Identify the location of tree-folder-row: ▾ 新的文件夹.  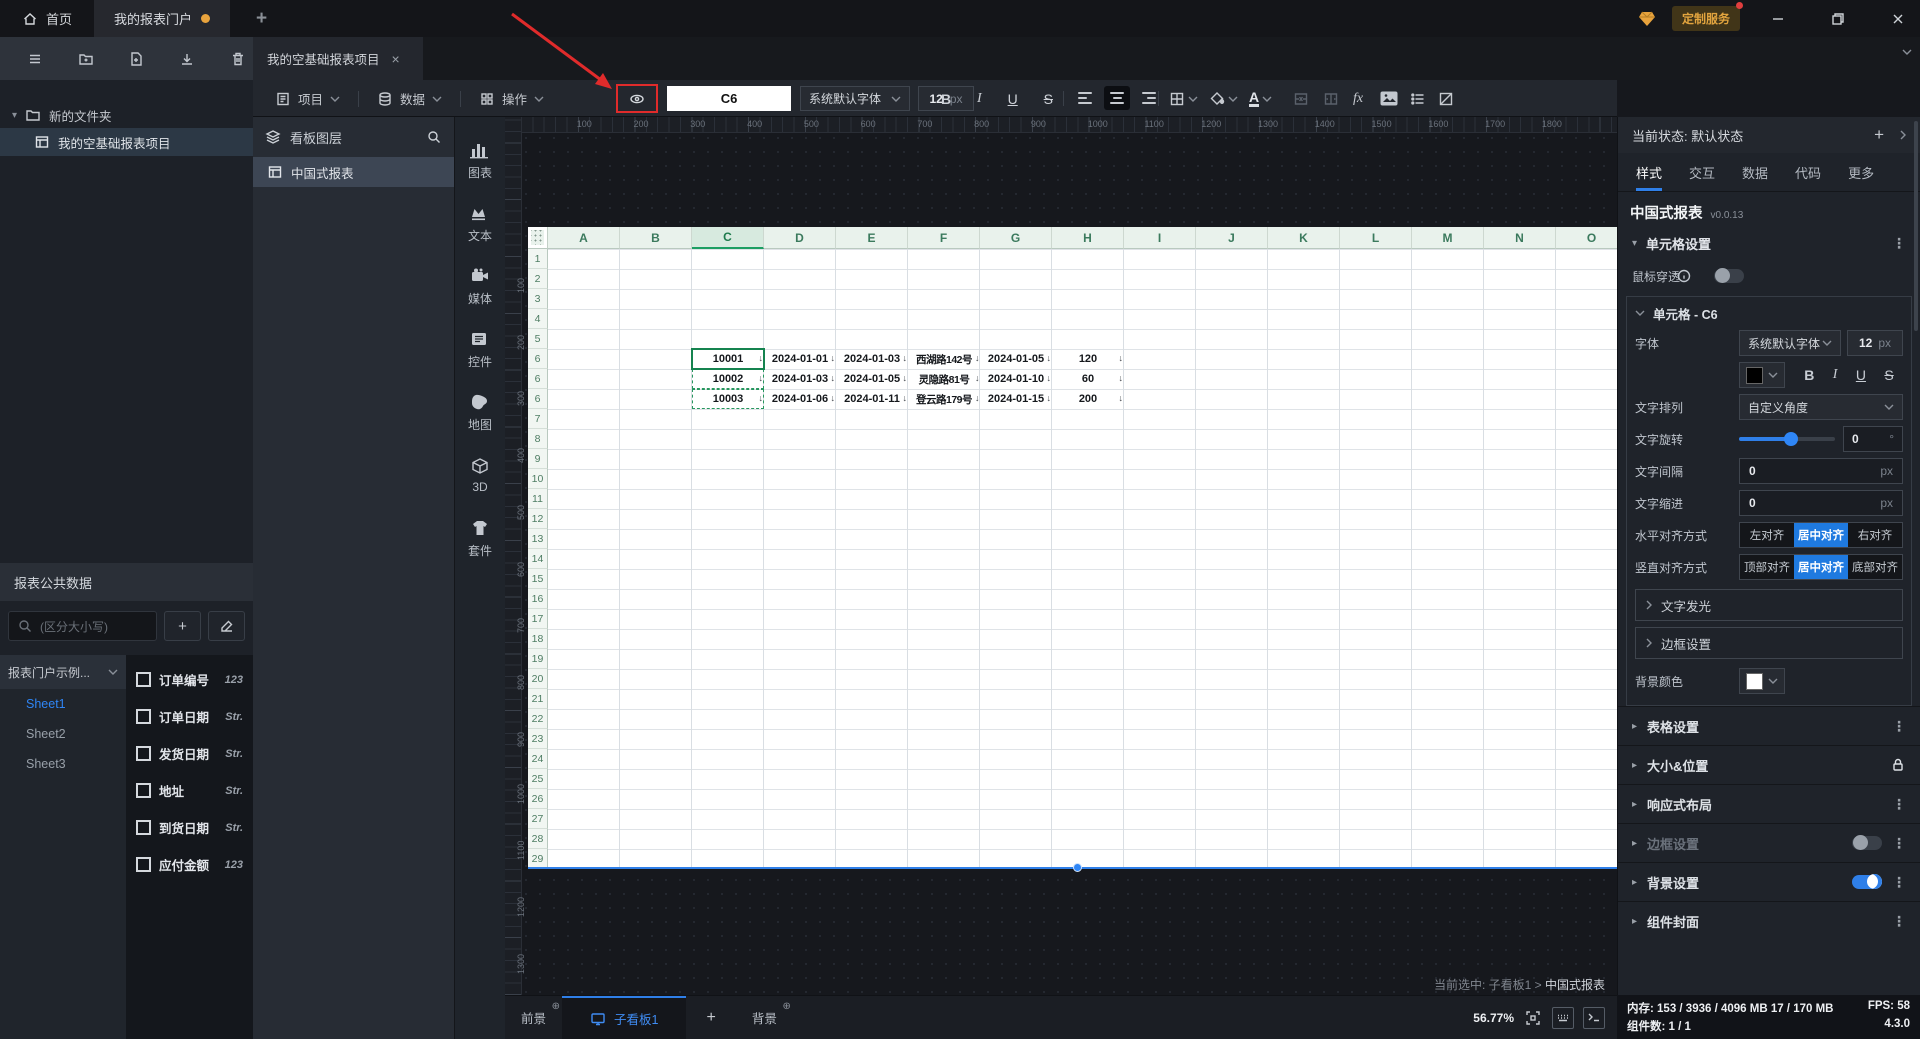
(126, 115).